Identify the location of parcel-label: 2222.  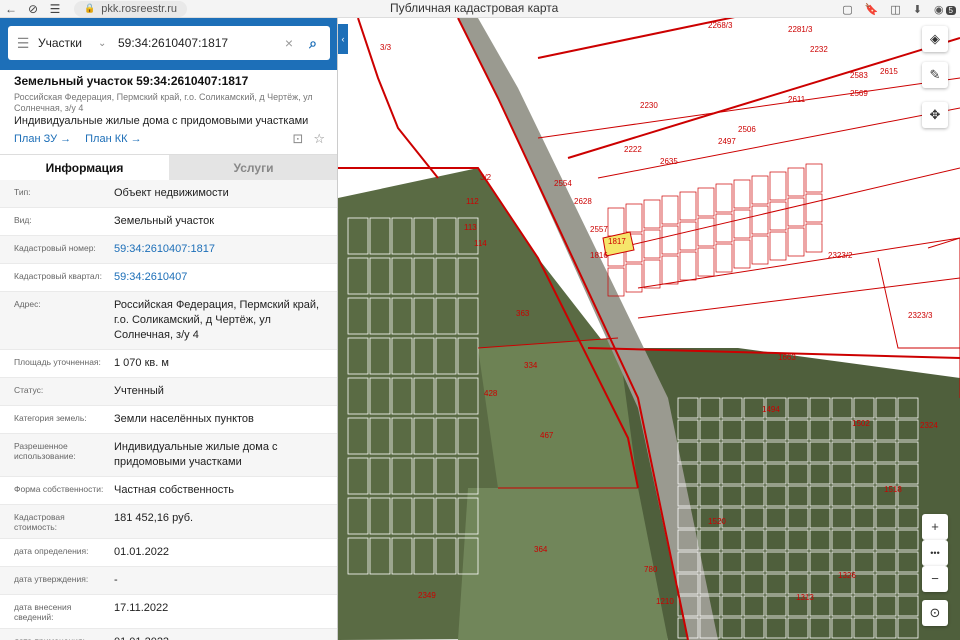
(633, 149).